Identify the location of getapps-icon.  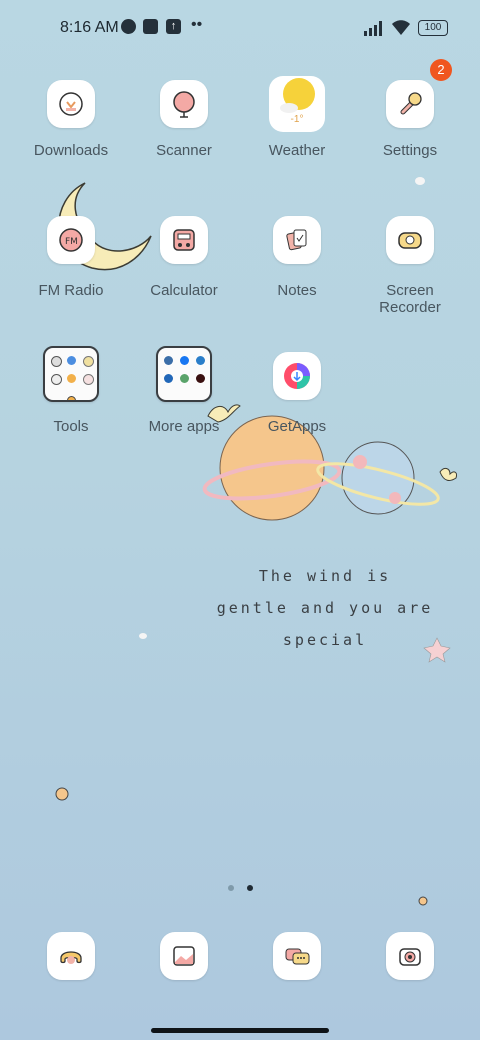
(297, 376).